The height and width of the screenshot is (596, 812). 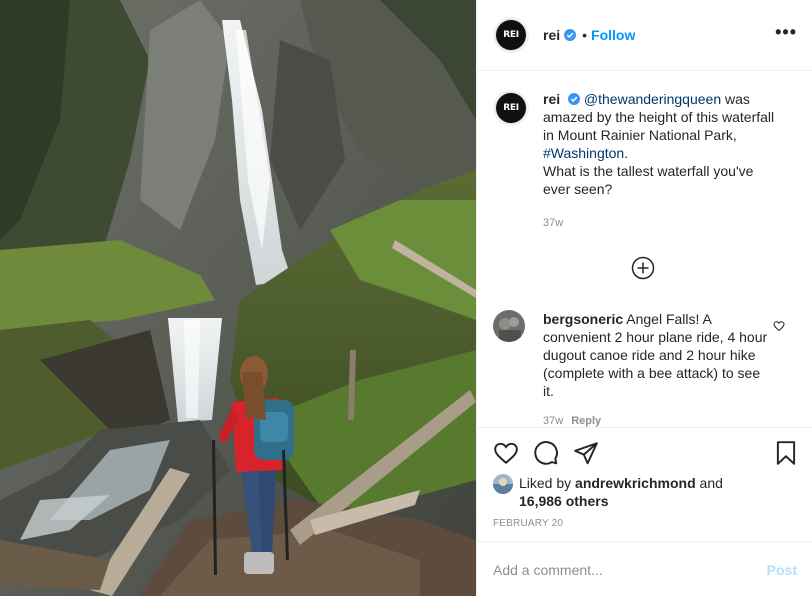 What do you see at coordinates (644, 568) in the screenshot?
I see `add-comment-bar: Add a comment... Post` at bounding box center [644, 568].